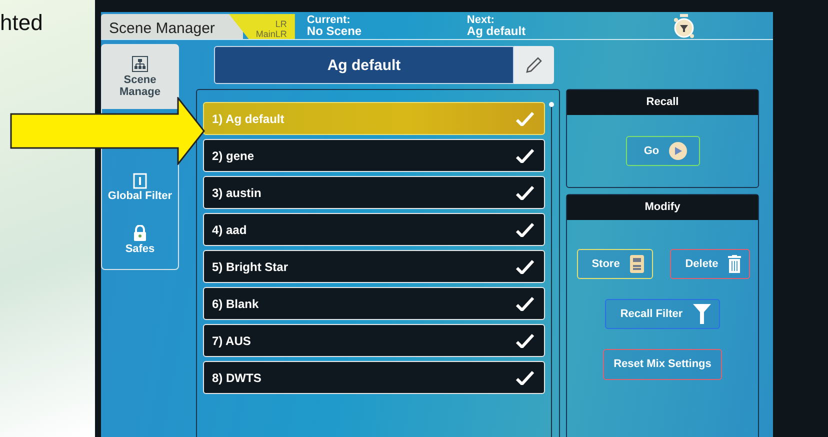 This screenshot has height=437, width=828. I want to click on sidebar-tab: Global Filter, so click(140, 187).